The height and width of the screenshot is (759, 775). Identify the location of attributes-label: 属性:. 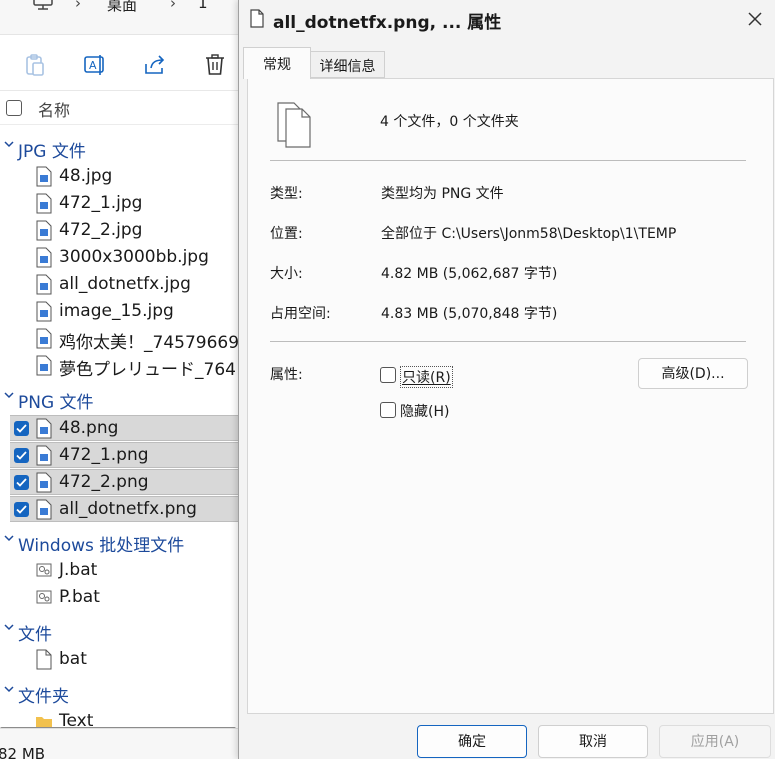
(286, 375).